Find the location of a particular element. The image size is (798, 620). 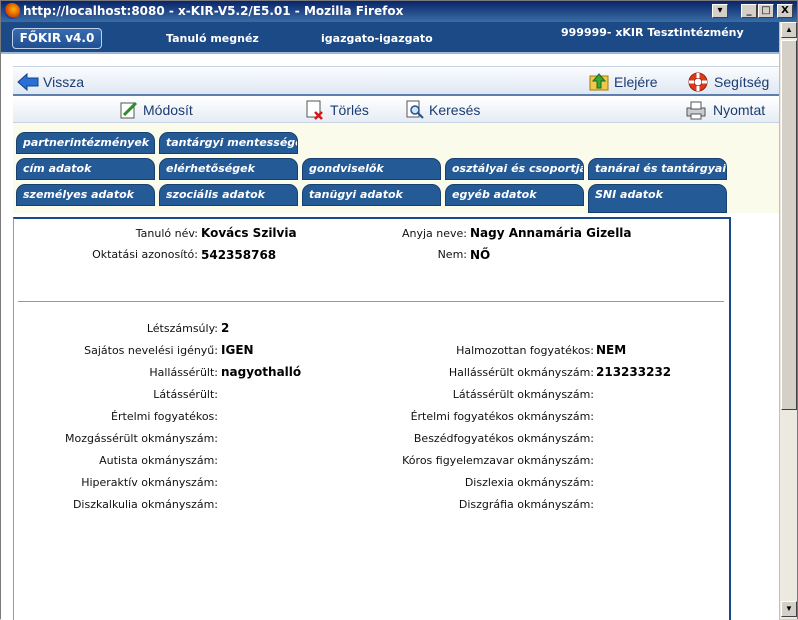

back-arrow-icon is located at coordinates (28, 82).